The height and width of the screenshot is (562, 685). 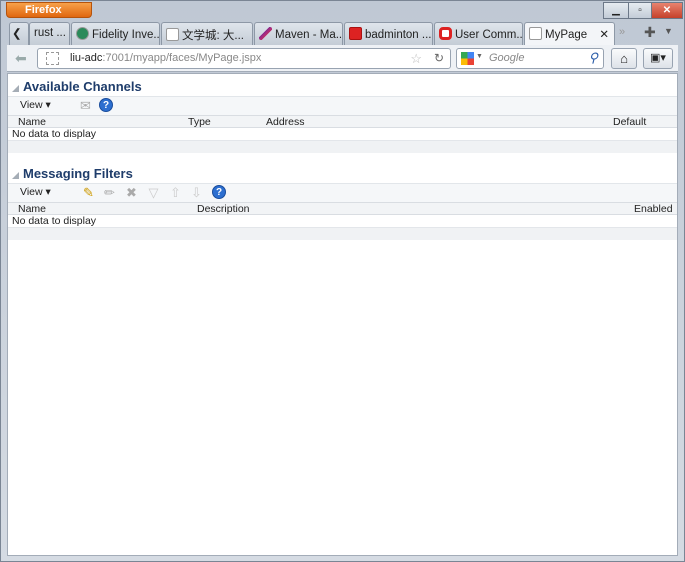 I want to click on fidelity-icon, so click(x=82, y=33).